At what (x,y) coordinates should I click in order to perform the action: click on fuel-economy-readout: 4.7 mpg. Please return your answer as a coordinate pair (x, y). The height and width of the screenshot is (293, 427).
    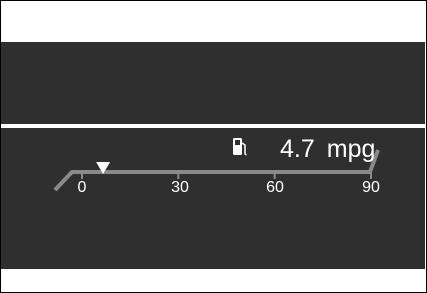
    Looking at the image, I should click on (303, 149).